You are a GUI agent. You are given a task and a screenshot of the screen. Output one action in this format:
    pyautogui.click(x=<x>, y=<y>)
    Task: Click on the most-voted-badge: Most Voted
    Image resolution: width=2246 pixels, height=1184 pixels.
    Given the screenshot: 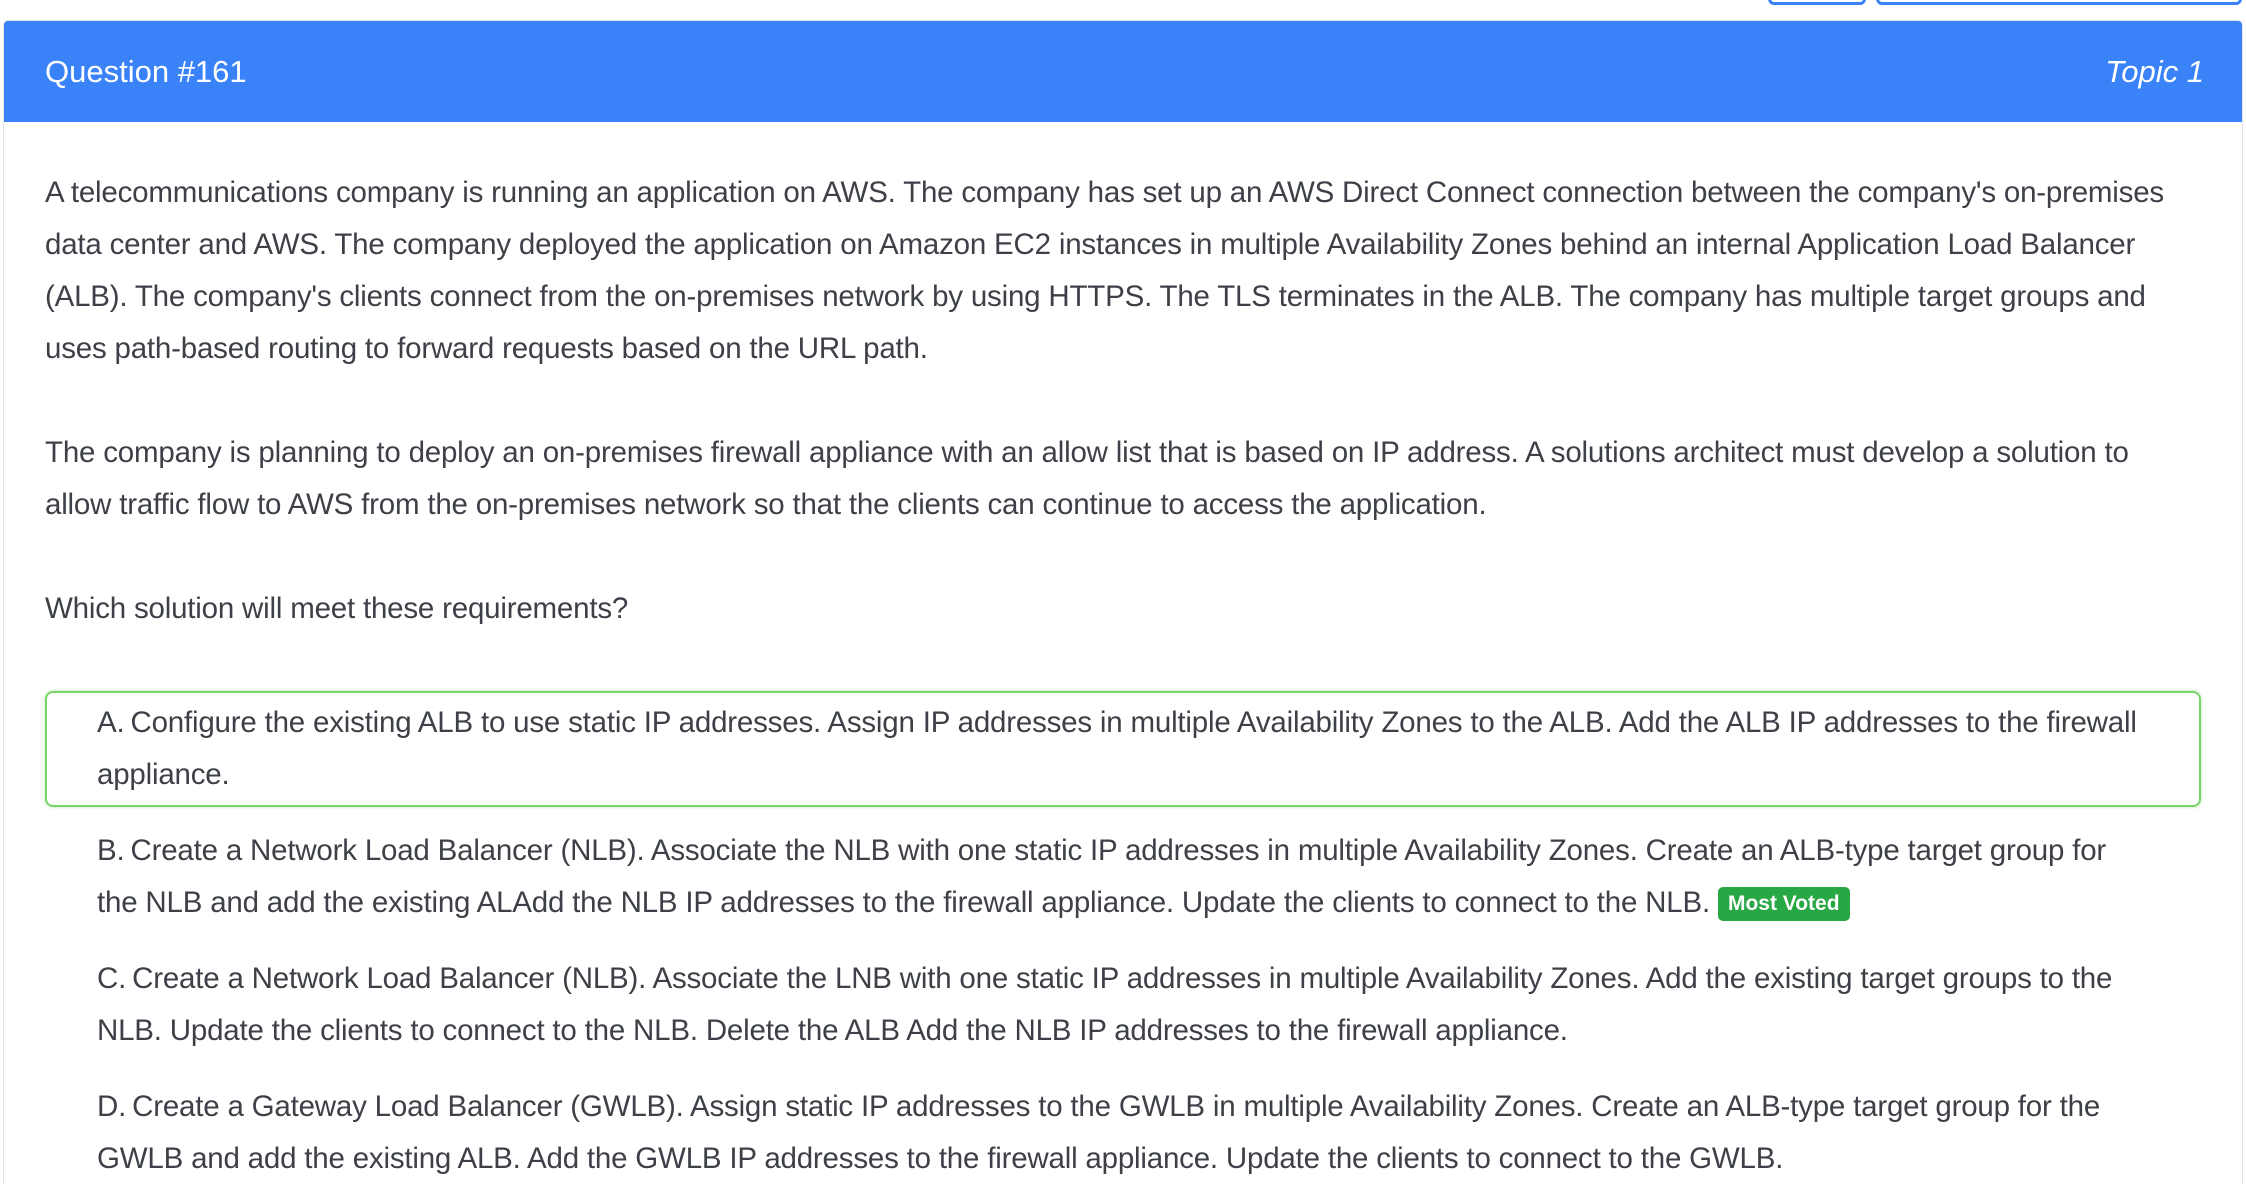 What is the action you would take?
    pyautogui.click(x=1783, y=904)
    